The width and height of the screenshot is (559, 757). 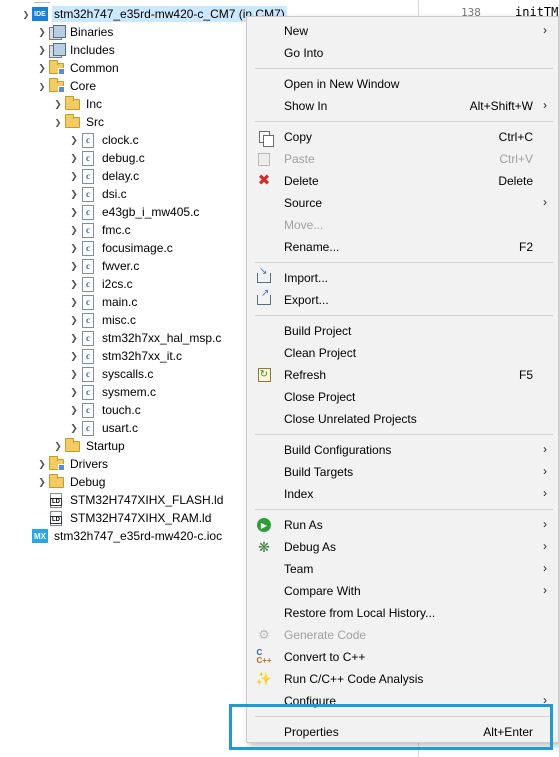 I want to click on tree-item-file: ❯ c syscalls.c, so click(x=111, y=374).